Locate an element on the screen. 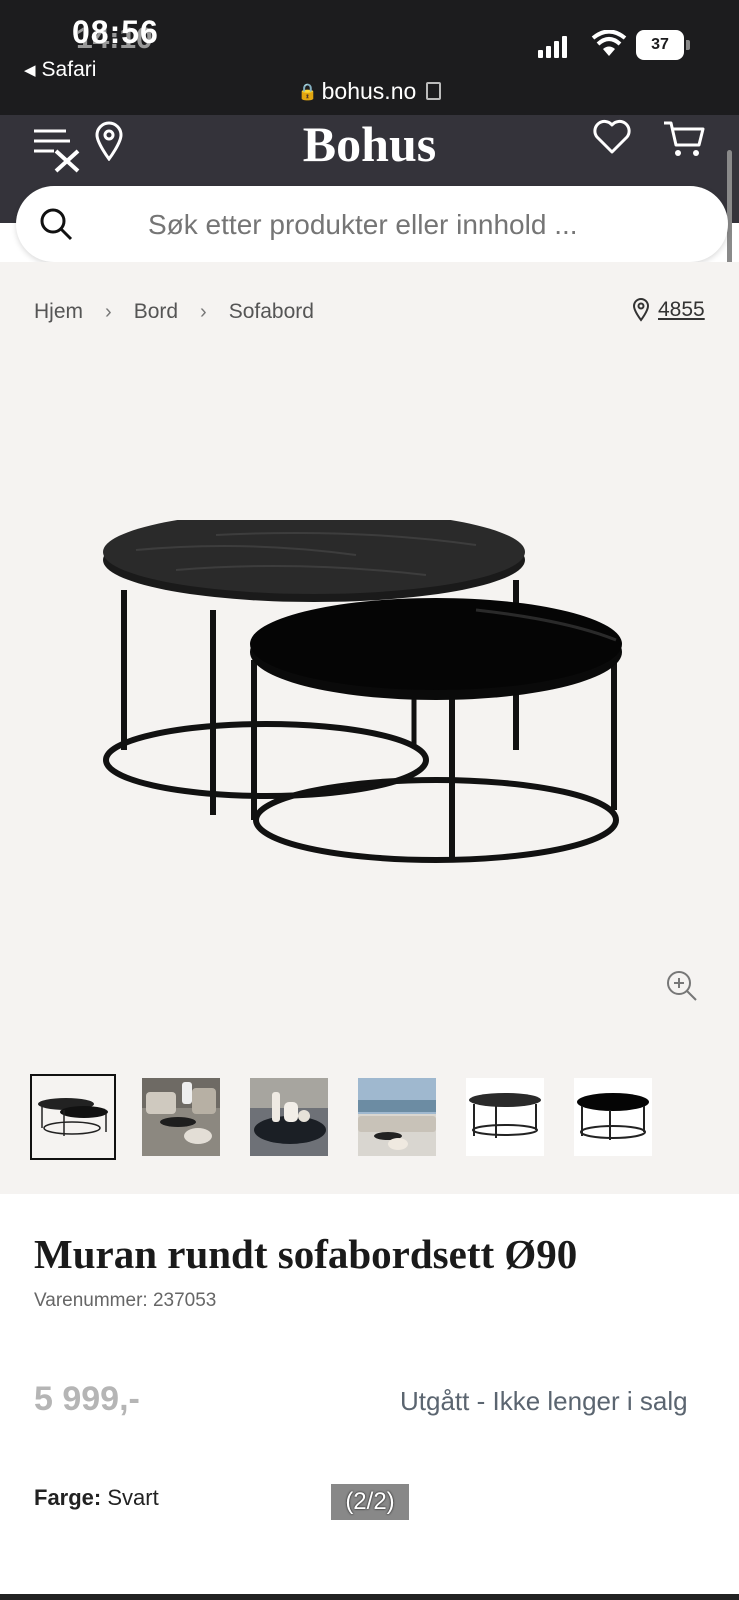 Image resolution: width=739 pixels, height=1600 pixels. search-input is located at coordinates (418, 225).